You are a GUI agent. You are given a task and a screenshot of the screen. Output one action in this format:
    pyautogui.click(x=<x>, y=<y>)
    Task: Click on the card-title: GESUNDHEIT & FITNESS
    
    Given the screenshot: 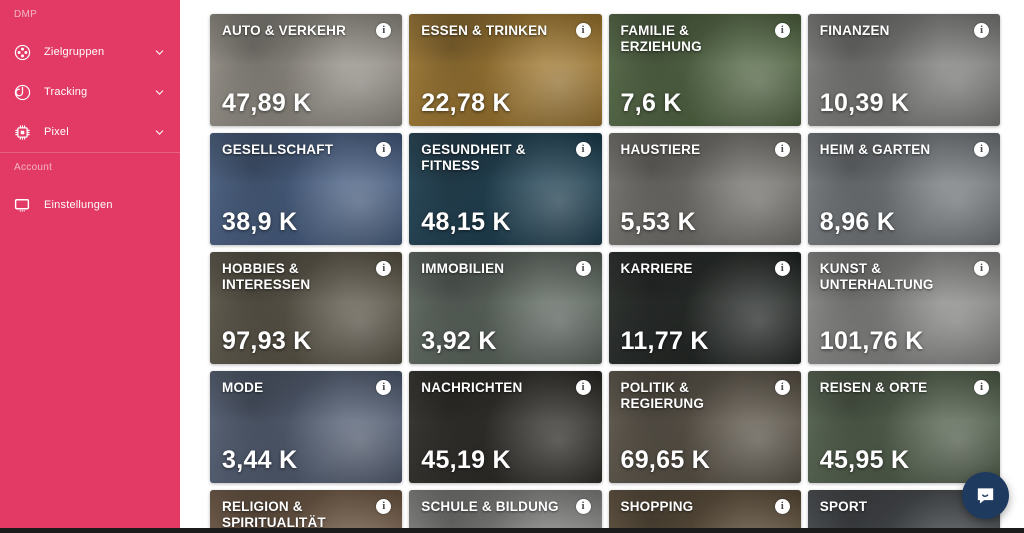 What is the action you would take?
    pyautogui.click(x=473, y=157)
    